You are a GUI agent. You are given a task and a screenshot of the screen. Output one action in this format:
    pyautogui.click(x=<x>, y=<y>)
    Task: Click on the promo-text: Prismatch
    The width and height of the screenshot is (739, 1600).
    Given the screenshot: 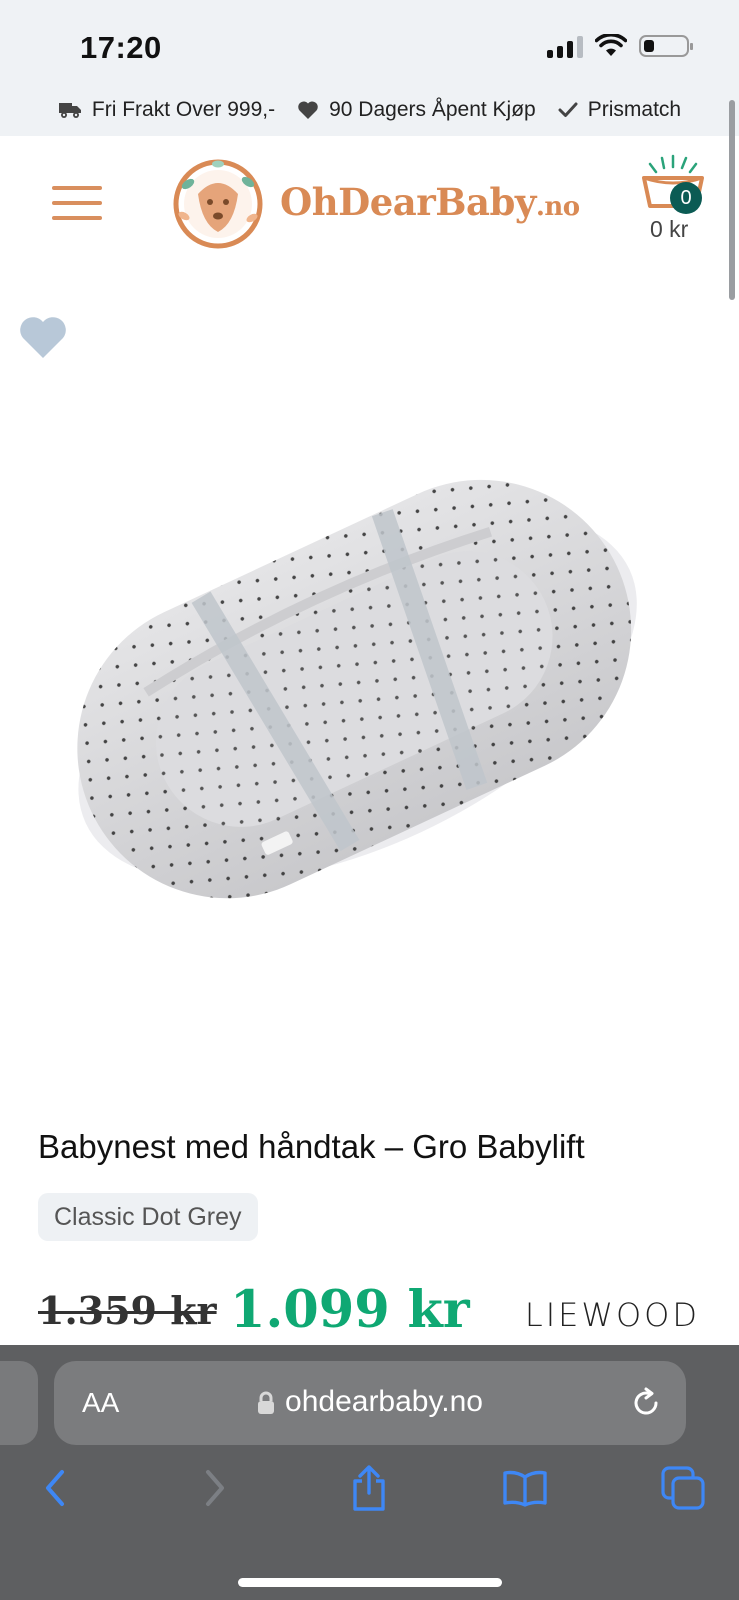 What is the action you would take?
    pyautogui.click(x=634, y=109)
    